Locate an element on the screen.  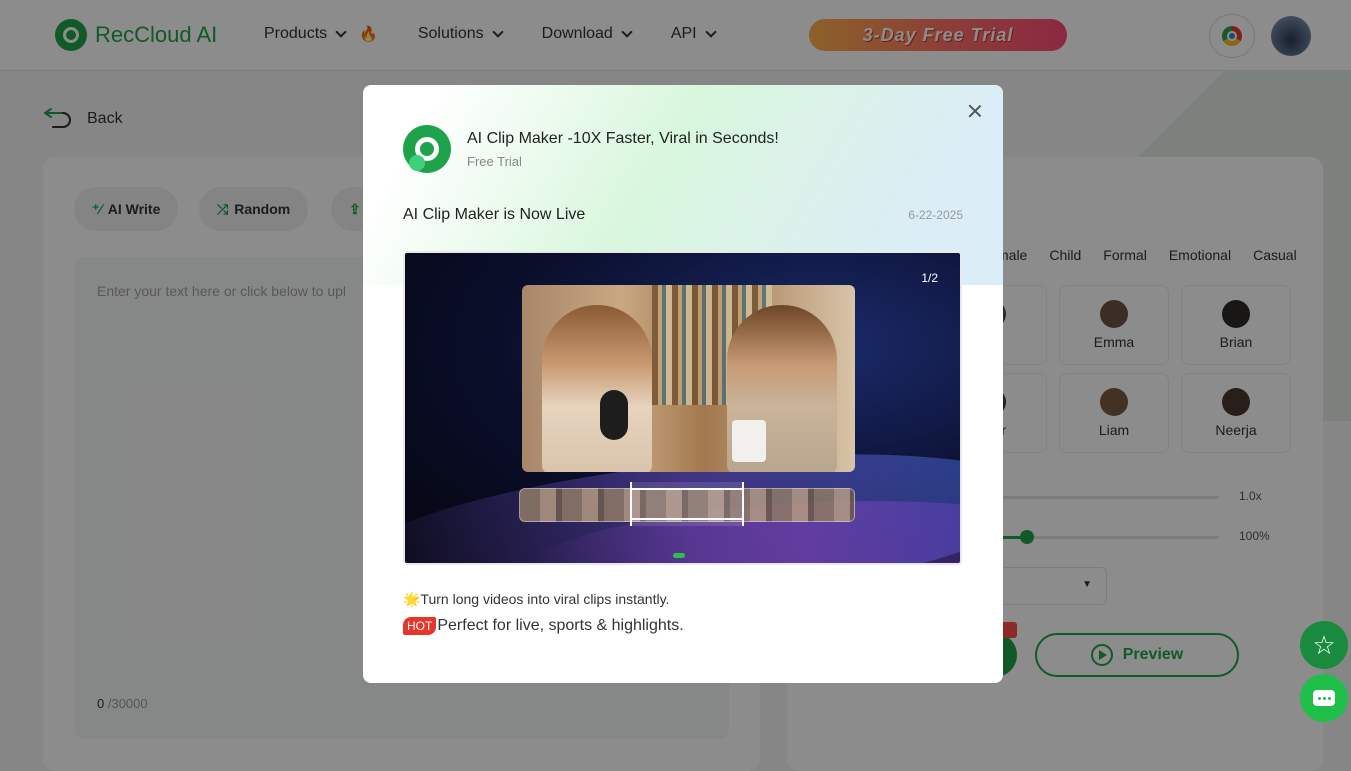
mug is located at coordinates (749, 441).